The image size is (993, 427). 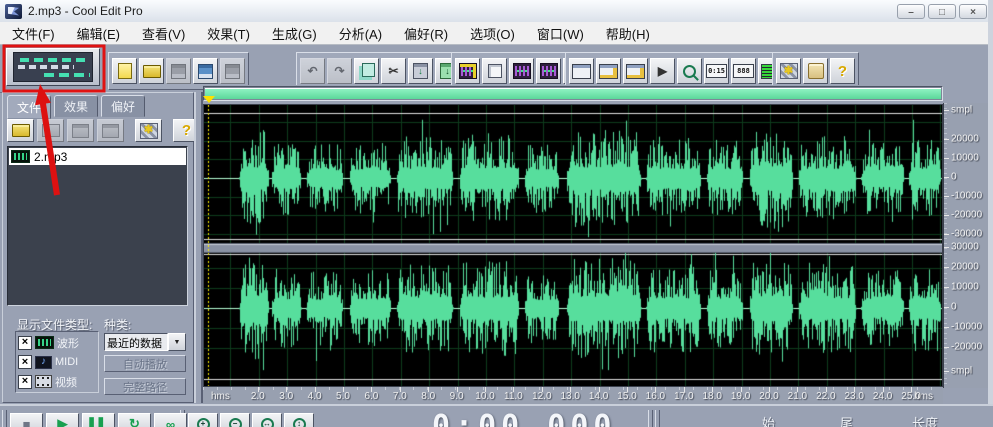 I want to click on ruler-unit-label: smpl, so click(x=962, y=371).